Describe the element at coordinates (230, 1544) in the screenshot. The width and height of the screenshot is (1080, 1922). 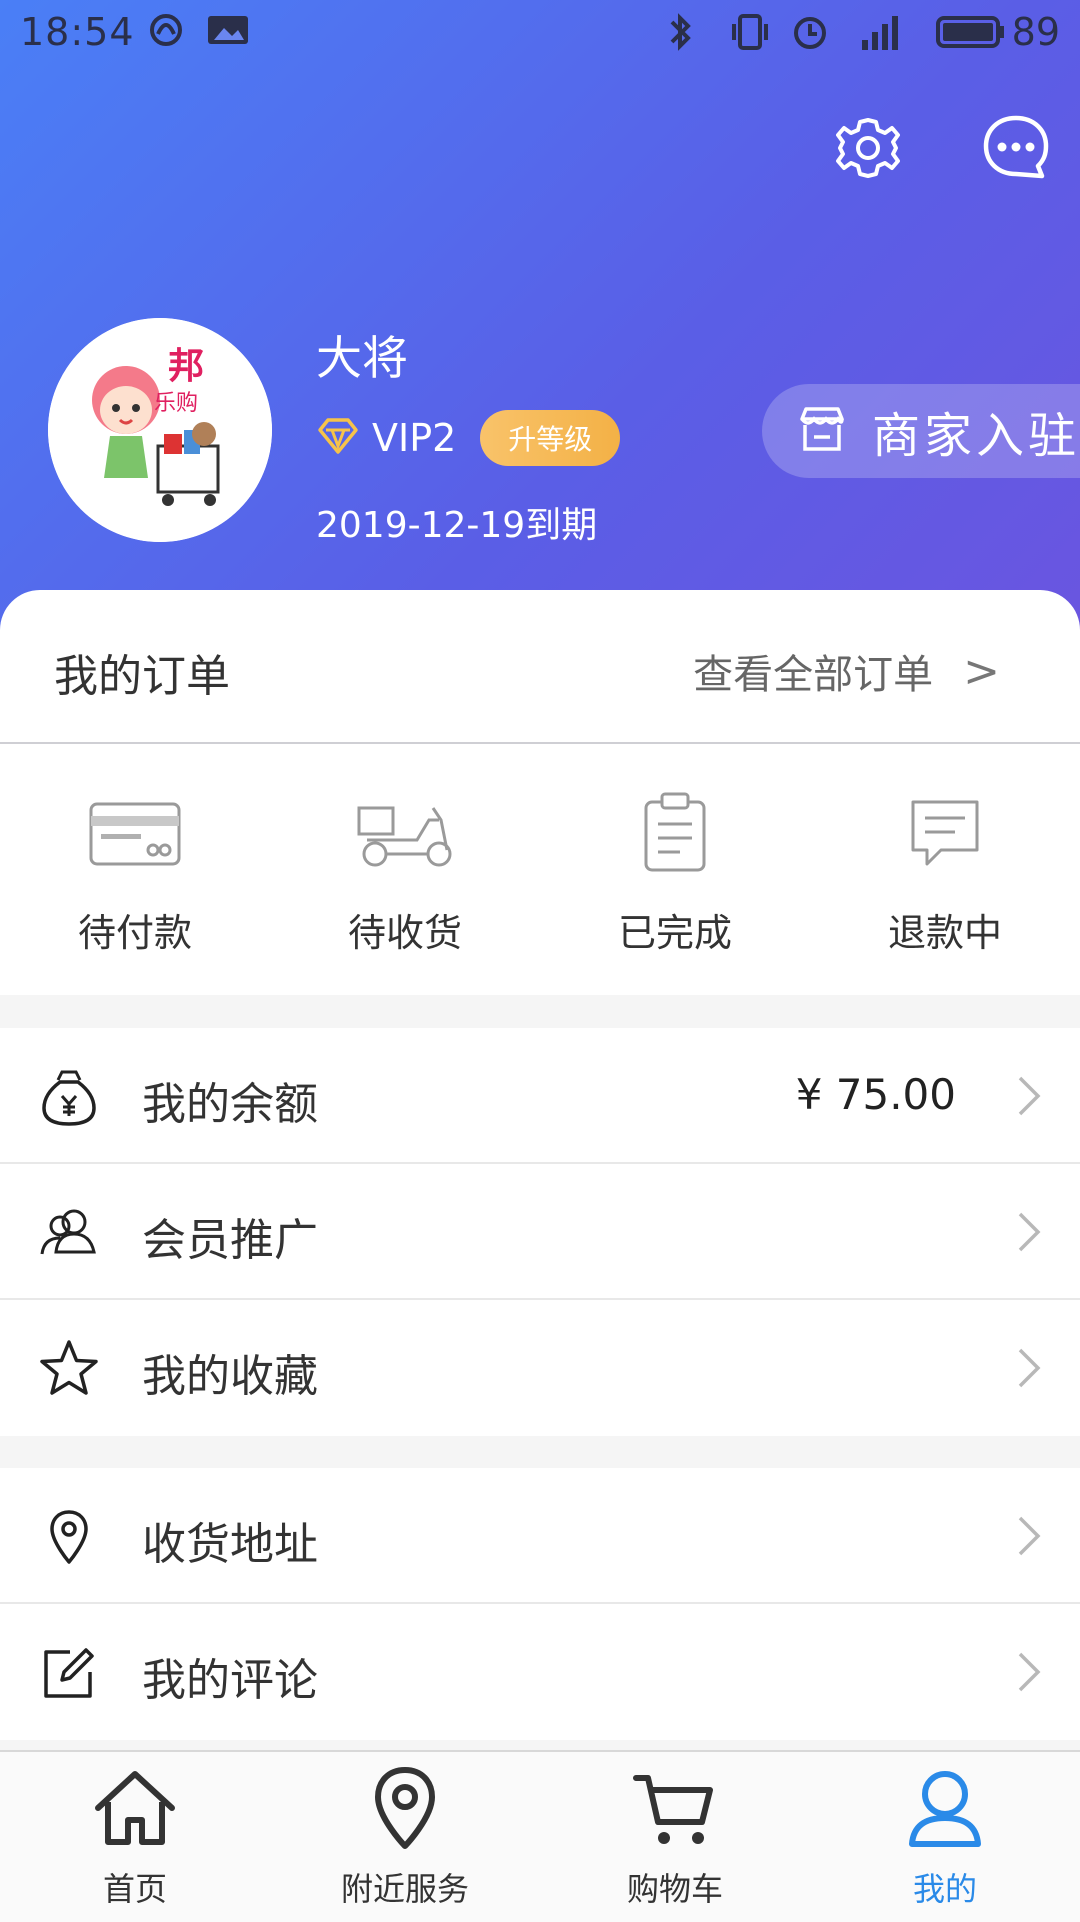
I see `address-label: 收货地址` at that location.